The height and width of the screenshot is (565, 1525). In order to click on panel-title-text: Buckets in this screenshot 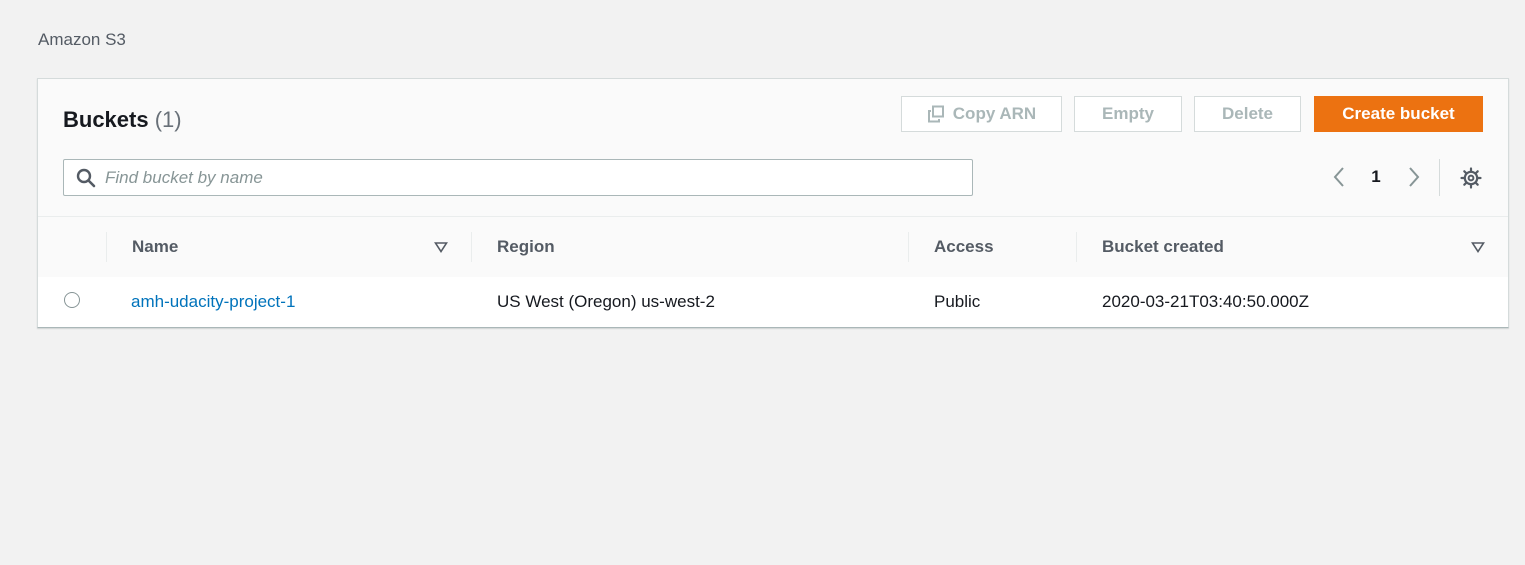, I will do `click(106, 119)`.